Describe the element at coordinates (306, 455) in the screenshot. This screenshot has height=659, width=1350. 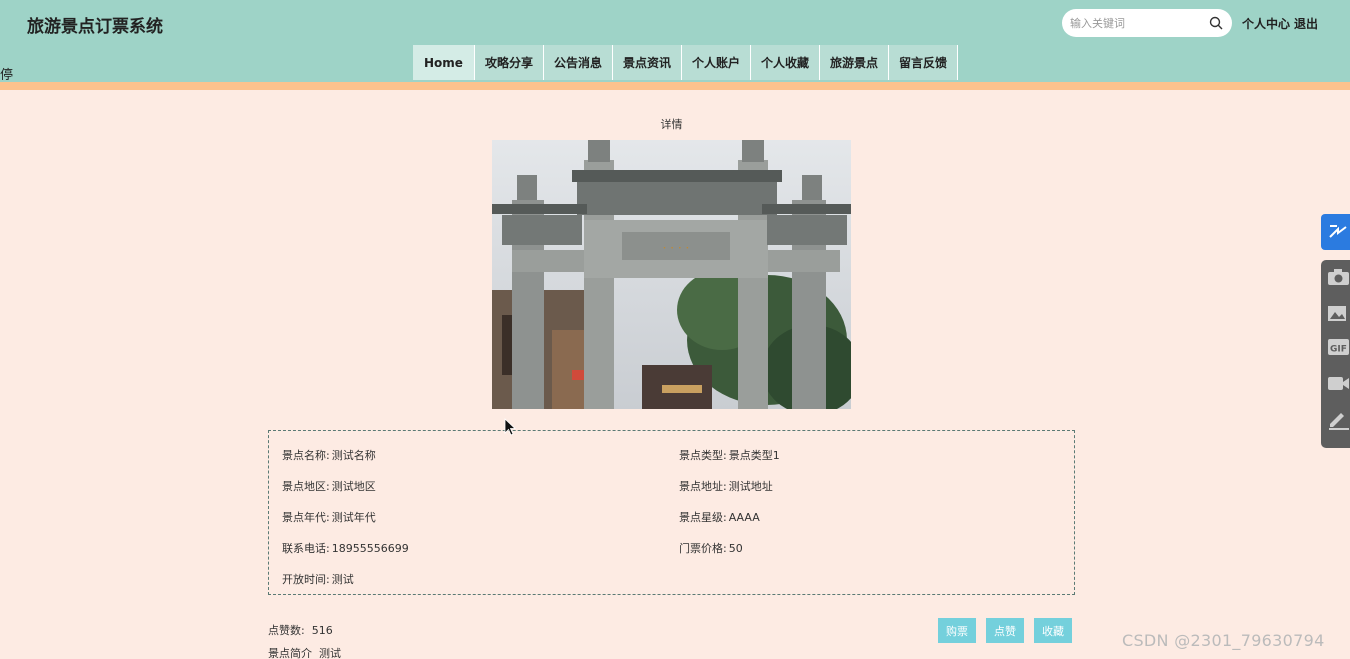
I see `info-name-label: 景点名称:` at that location.